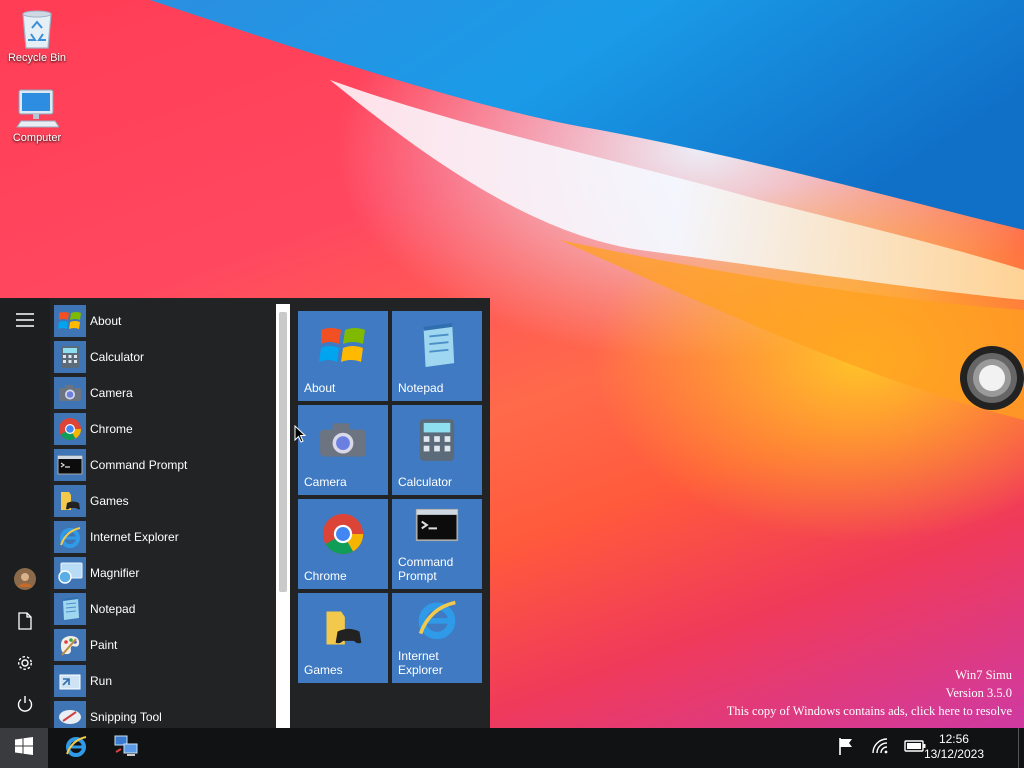  I want to click on app-list-item-chrome: Chrome, so click(162, 429).